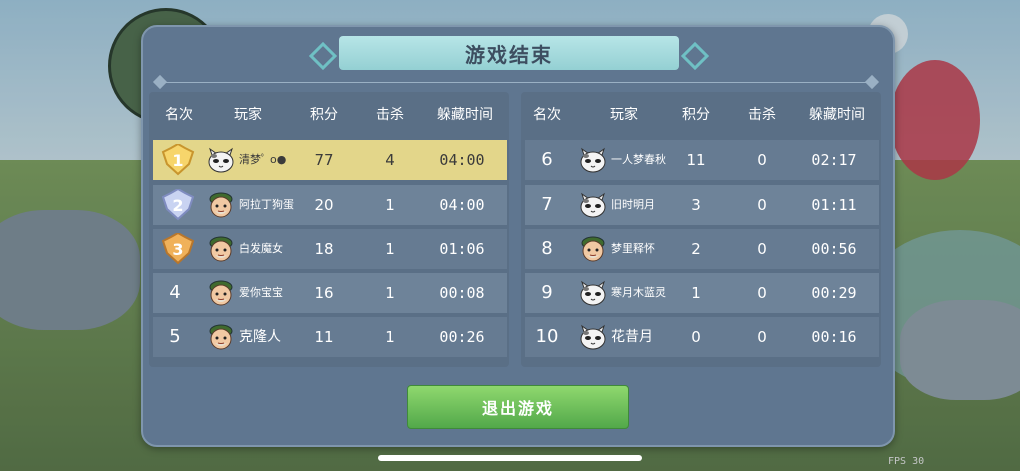 Image resolution: width=1020 pixels, height=471 pixels. I want to click on player-hide-time: 00:26, so click(462, 337).